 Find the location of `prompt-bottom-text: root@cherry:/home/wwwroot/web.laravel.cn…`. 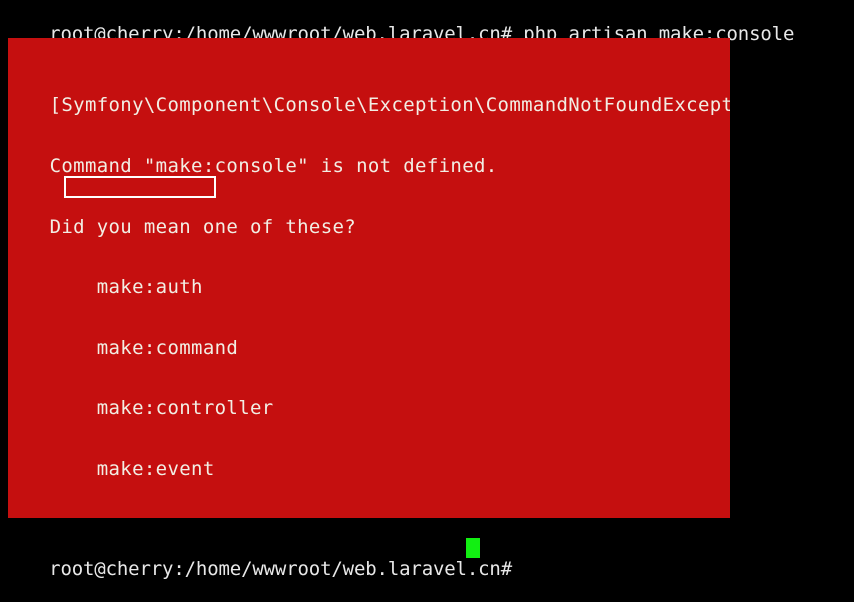

prompt-bottom-text: root@cherry:/home/wwwroot/web.laravel.cn… is located at coordinates (286, 569).